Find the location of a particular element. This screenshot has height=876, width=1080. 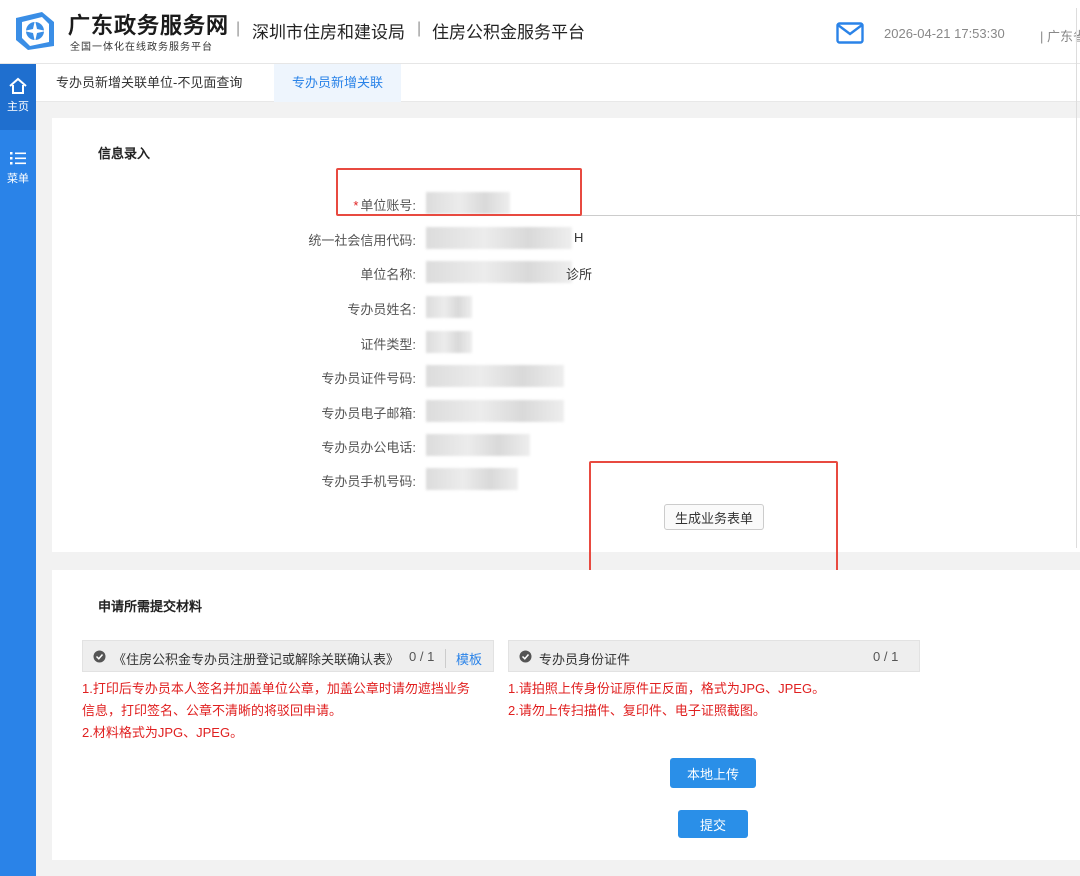

list-menu-icon is located at coordinates (18, 158).